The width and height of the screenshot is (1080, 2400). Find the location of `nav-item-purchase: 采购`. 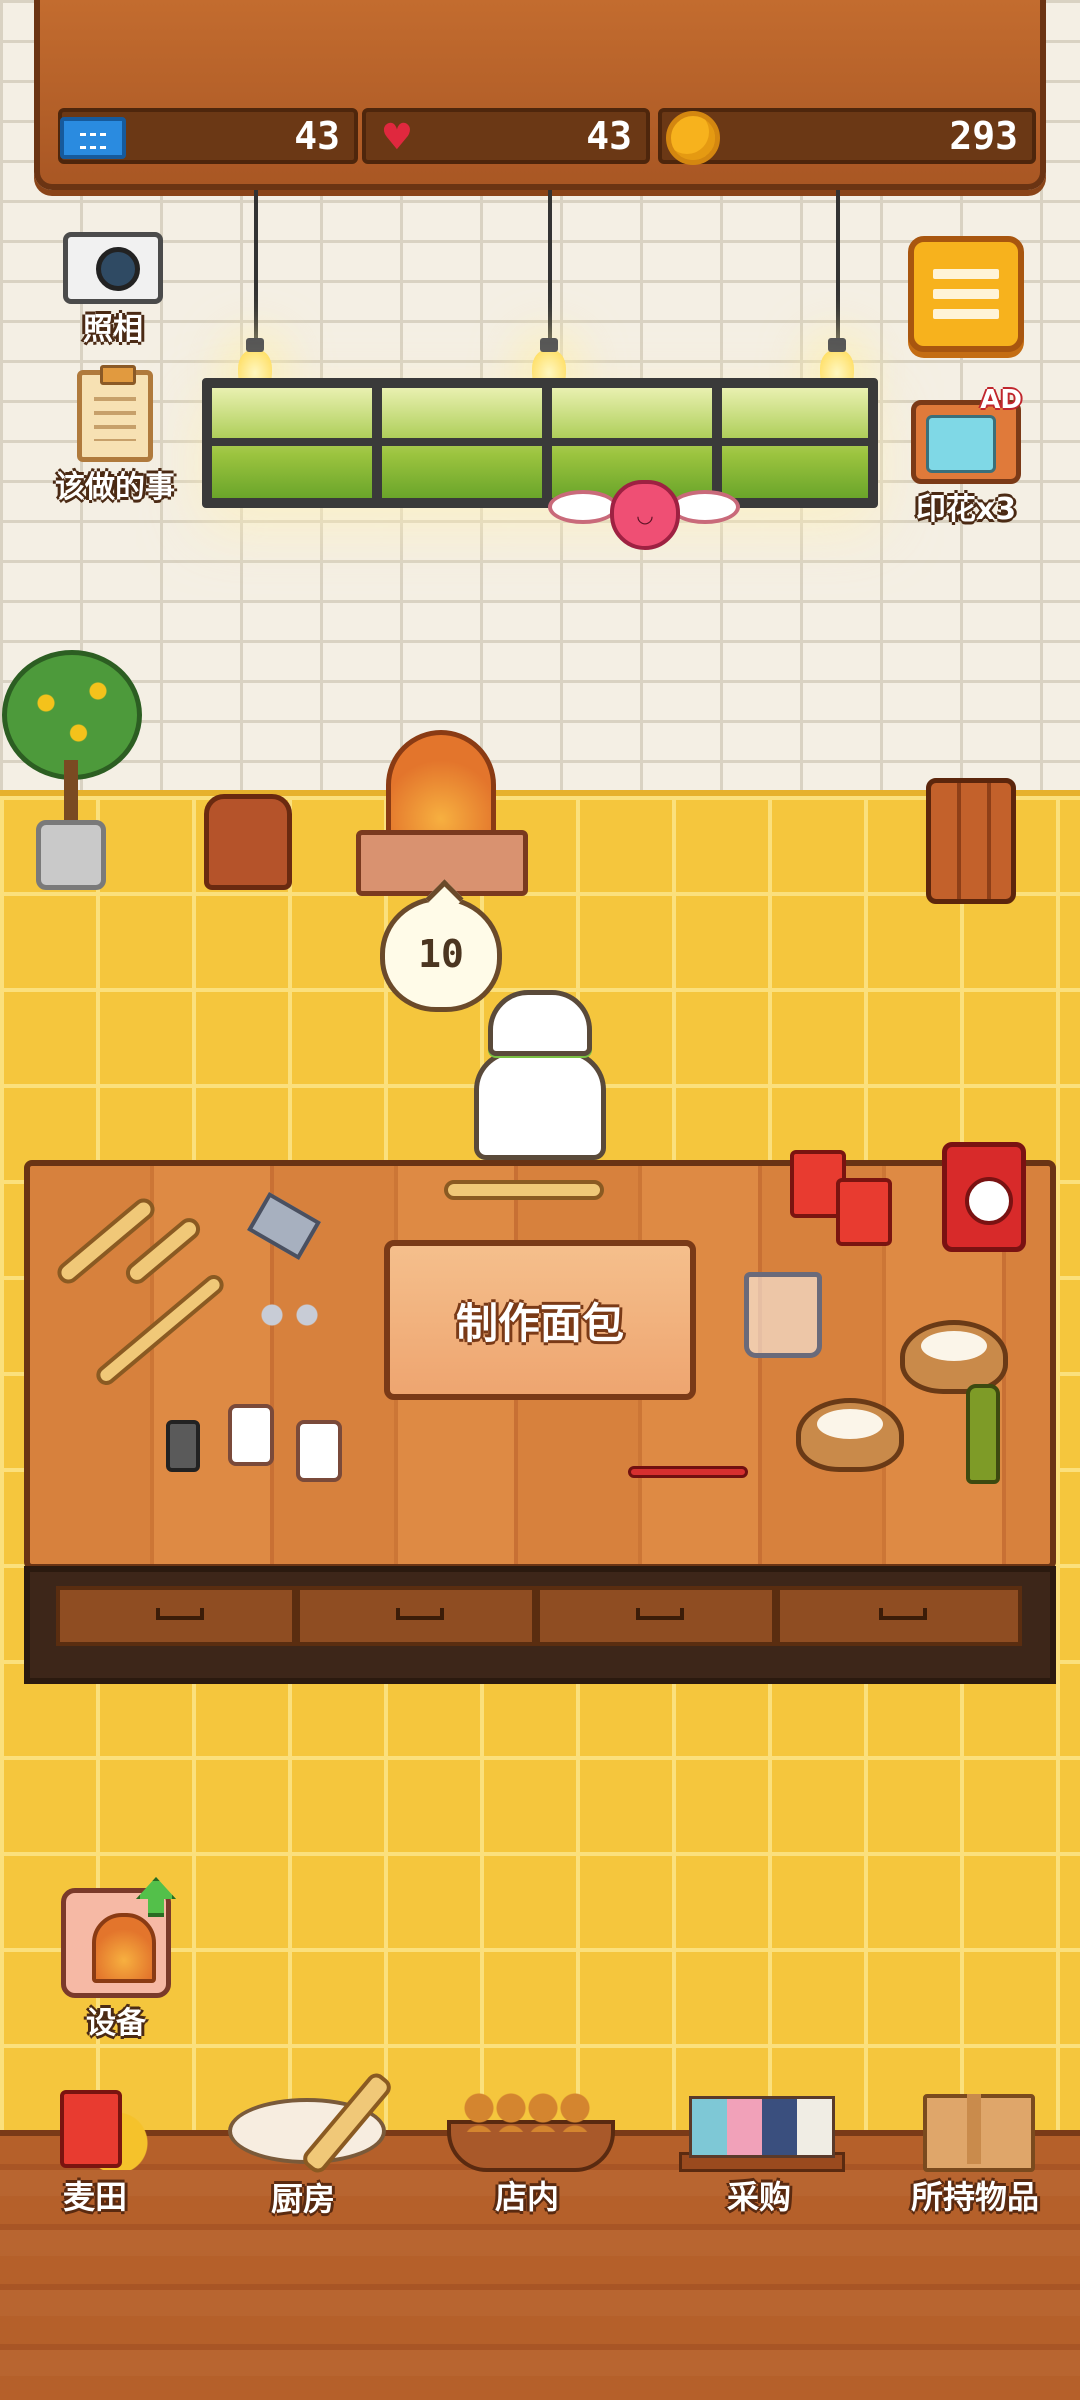

nav-item-purchase: 采购 is located at coordinates (759, 2149).